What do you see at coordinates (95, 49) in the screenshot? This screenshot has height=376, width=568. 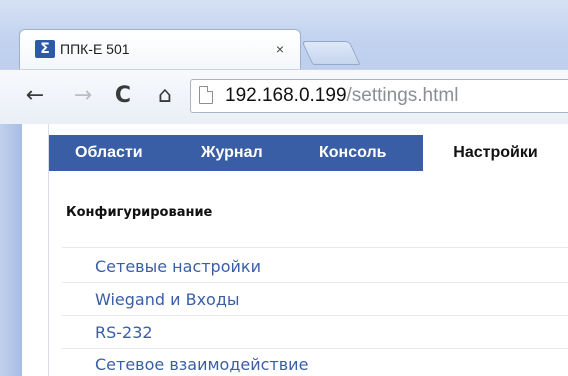 I see `tab-title: ППК-Е 501` at bounding box center [95, 49].